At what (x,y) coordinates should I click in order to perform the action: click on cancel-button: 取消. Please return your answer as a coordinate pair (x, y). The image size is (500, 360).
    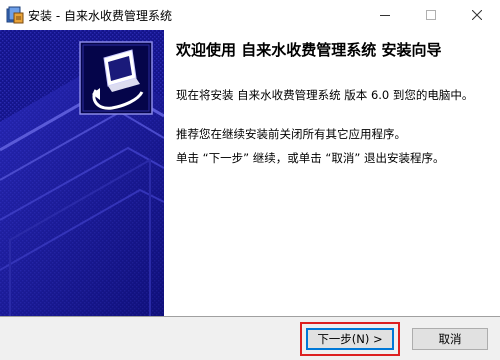
    Looking at the image, I should click on (450, 339).